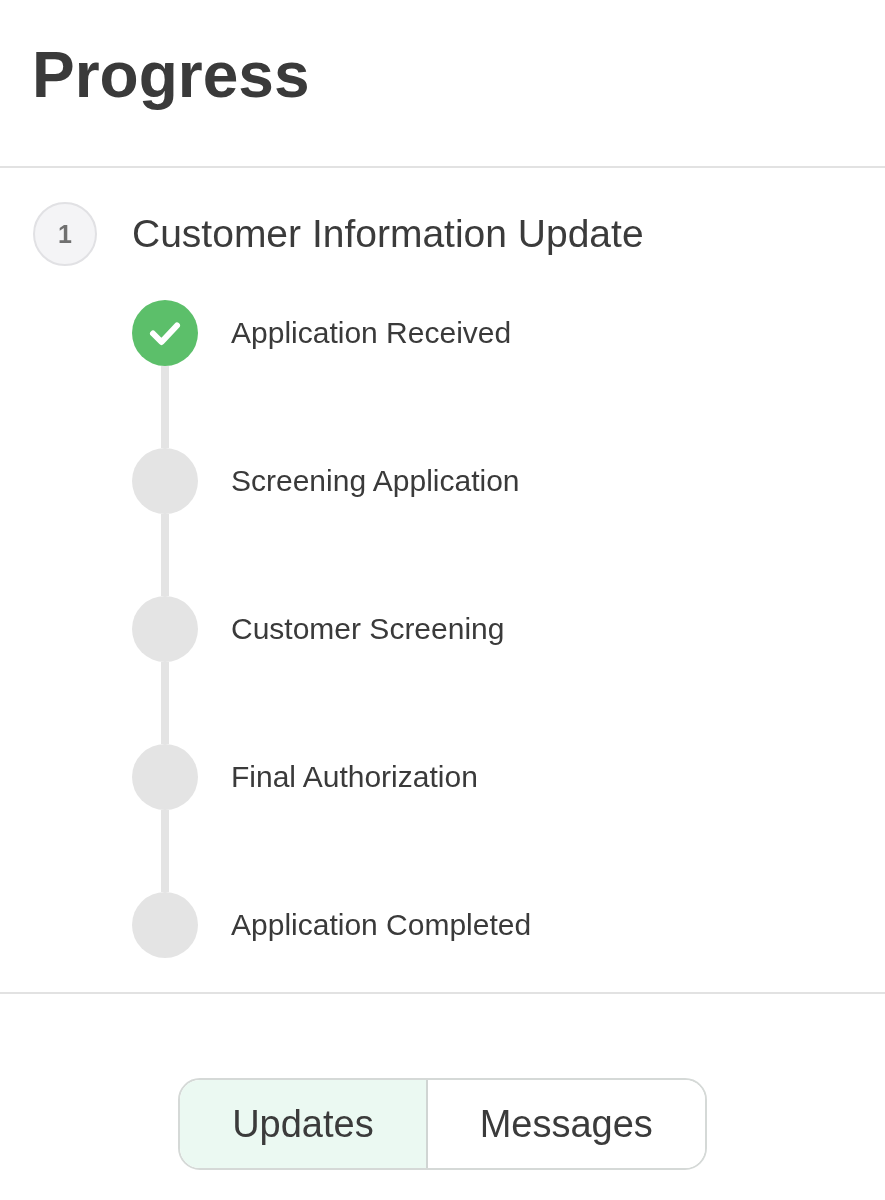 The height and width of the screenshot is (1200, 885). Describe the element at coordinates (388, 234) in the screenshot. I see `section-title: Customer Information Update` at that location.